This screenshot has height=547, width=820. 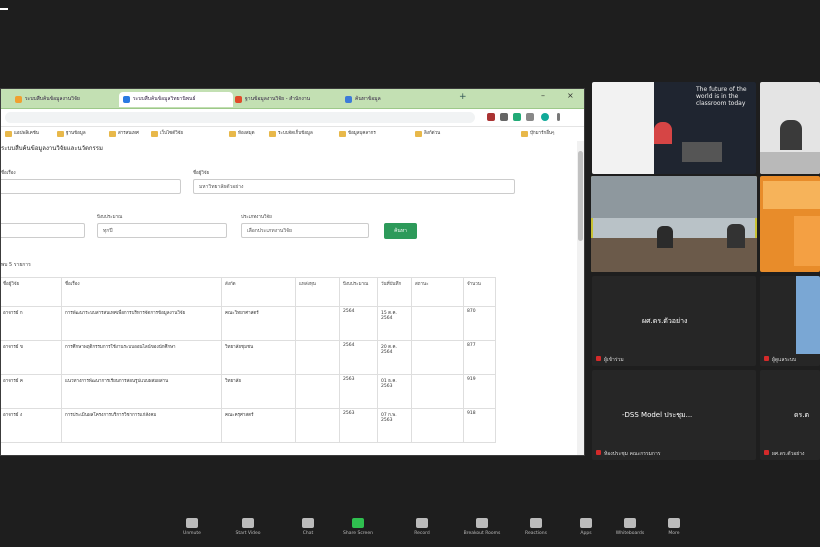 I want to click on participant-tile-7: ผู้ดูแลระบบ, so click(x=790, y=321).